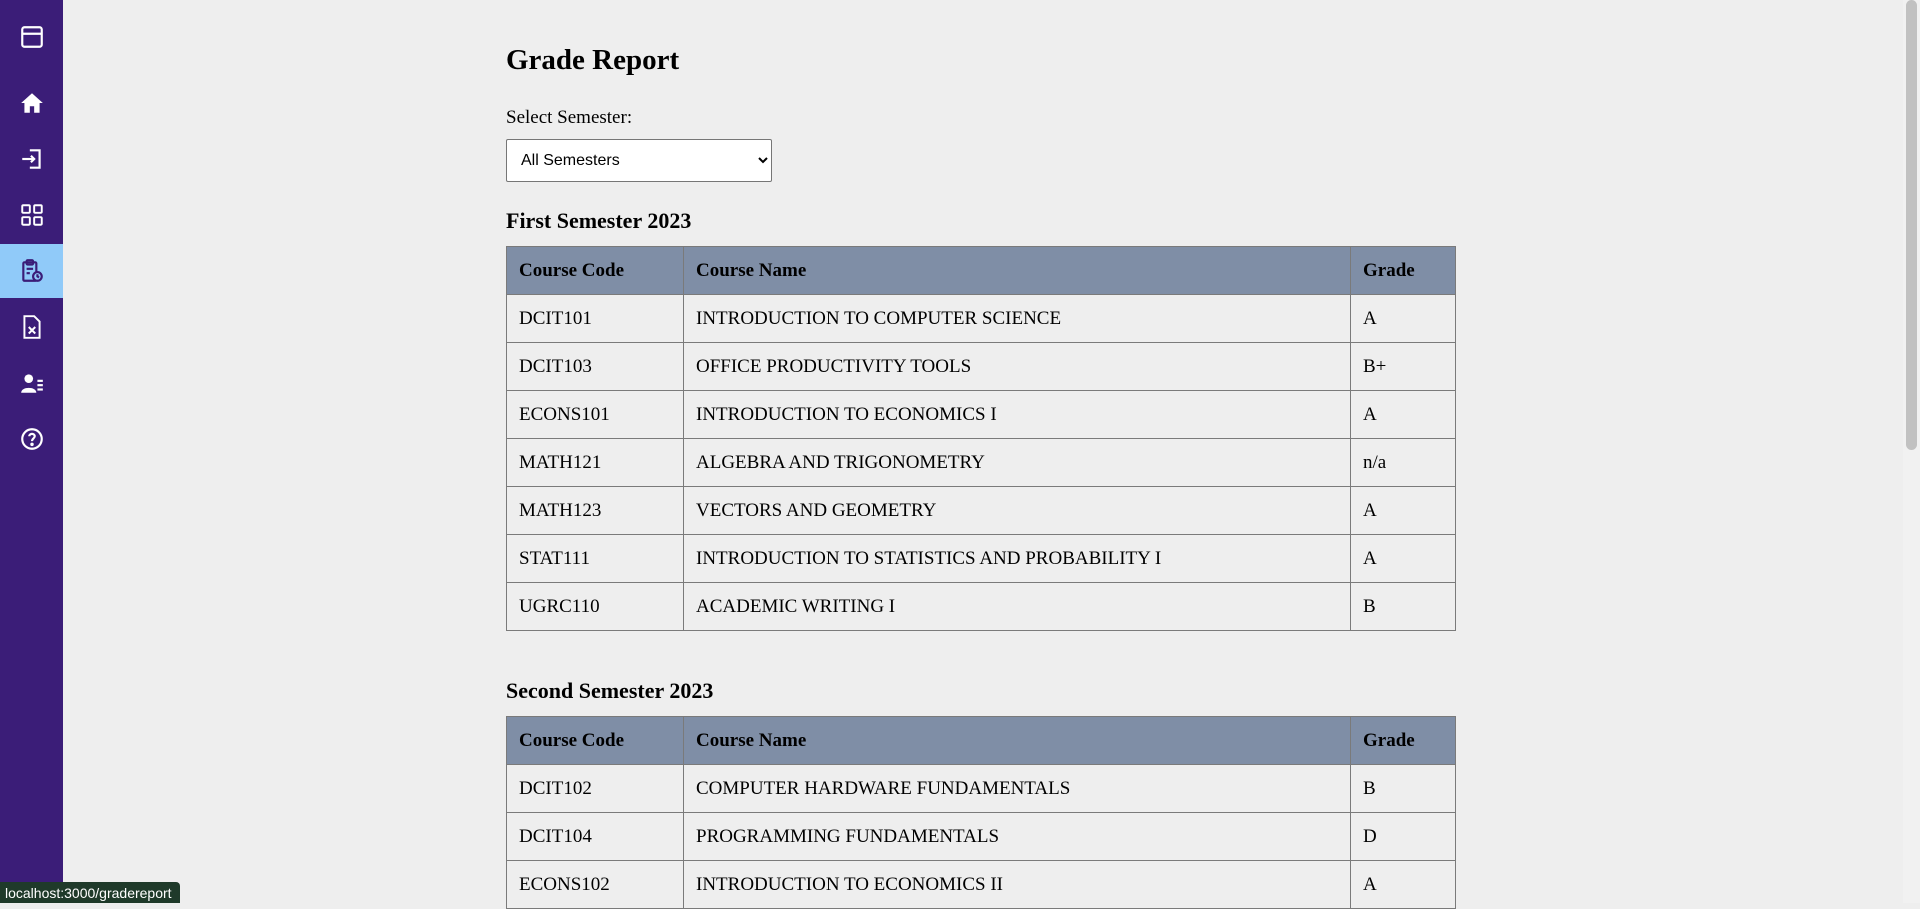 This screenshot has width=1920, height=909. What do you see at coordinates (1017, 885) in the screenshot?
I see `course-name: INTRODUCTION TO ECONOMICS II` at bounding box center [1017, 885].